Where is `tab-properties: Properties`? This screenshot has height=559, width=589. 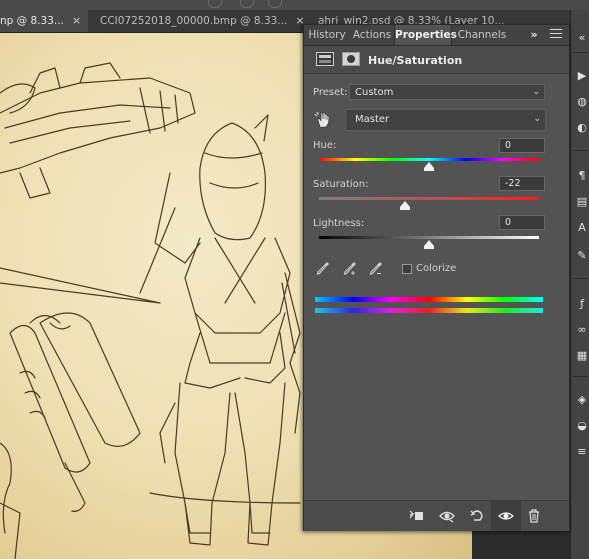 tab-properties: Properties is located at coordinates (425, 35).